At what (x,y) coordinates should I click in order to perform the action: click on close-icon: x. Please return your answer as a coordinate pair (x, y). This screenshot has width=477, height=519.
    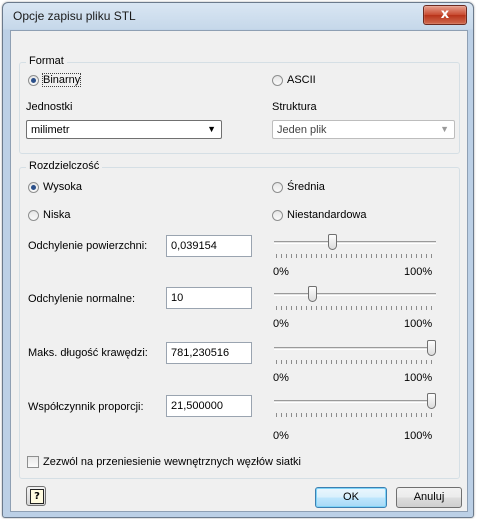
    Looking at the image, I should click on (445, 14).